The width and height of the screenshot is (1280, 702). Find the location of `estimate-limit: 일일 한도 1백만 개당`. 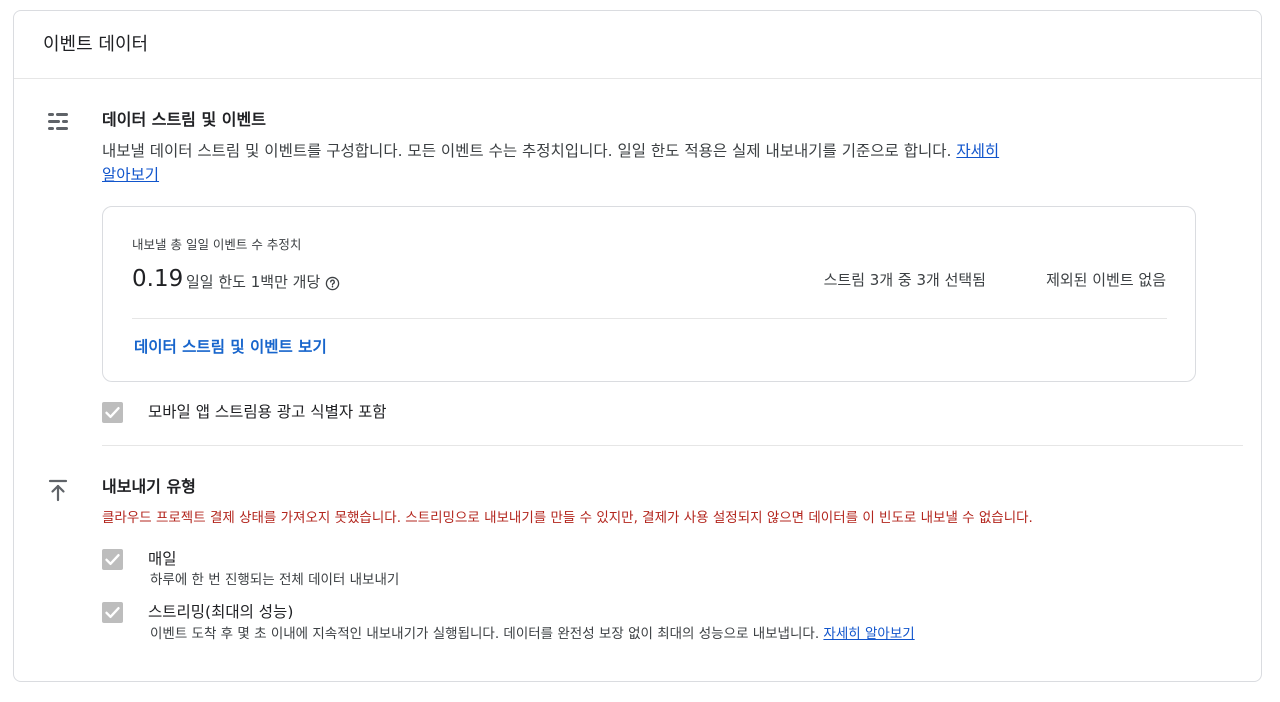

estimate-limit: 일일 한도 1백만 개당 is located at coordinates (263, 282).